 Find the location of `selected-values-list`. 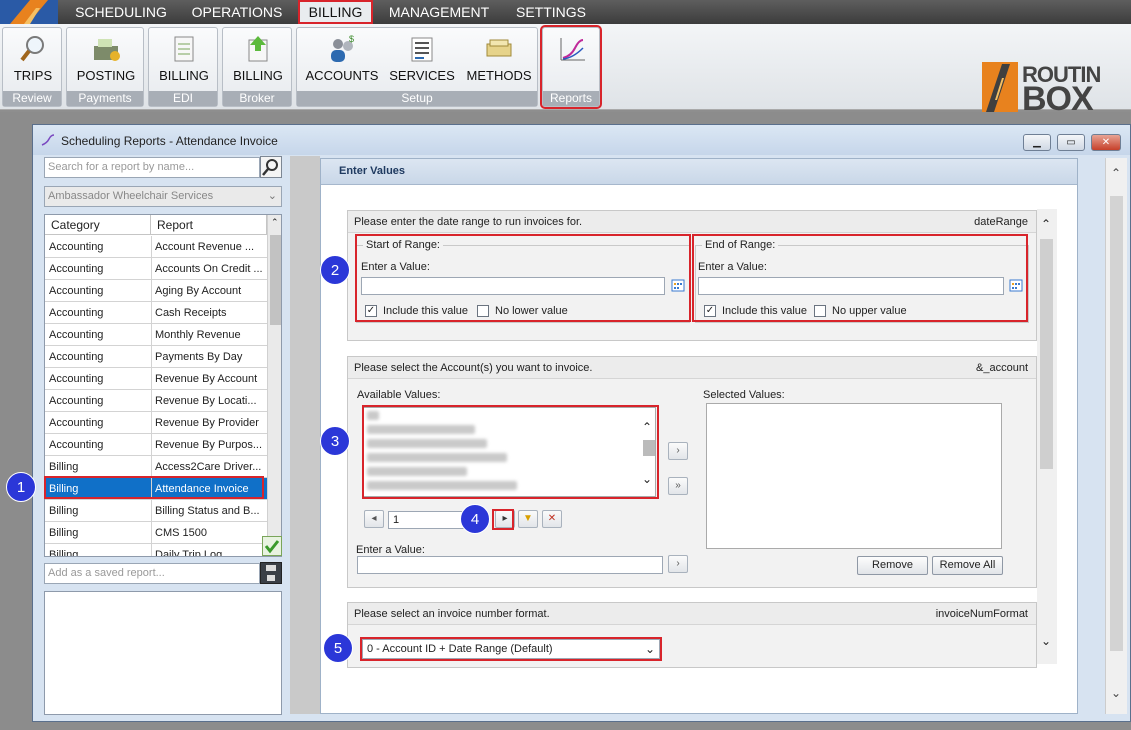

selected-values-list is located at coordinates (854, 476).